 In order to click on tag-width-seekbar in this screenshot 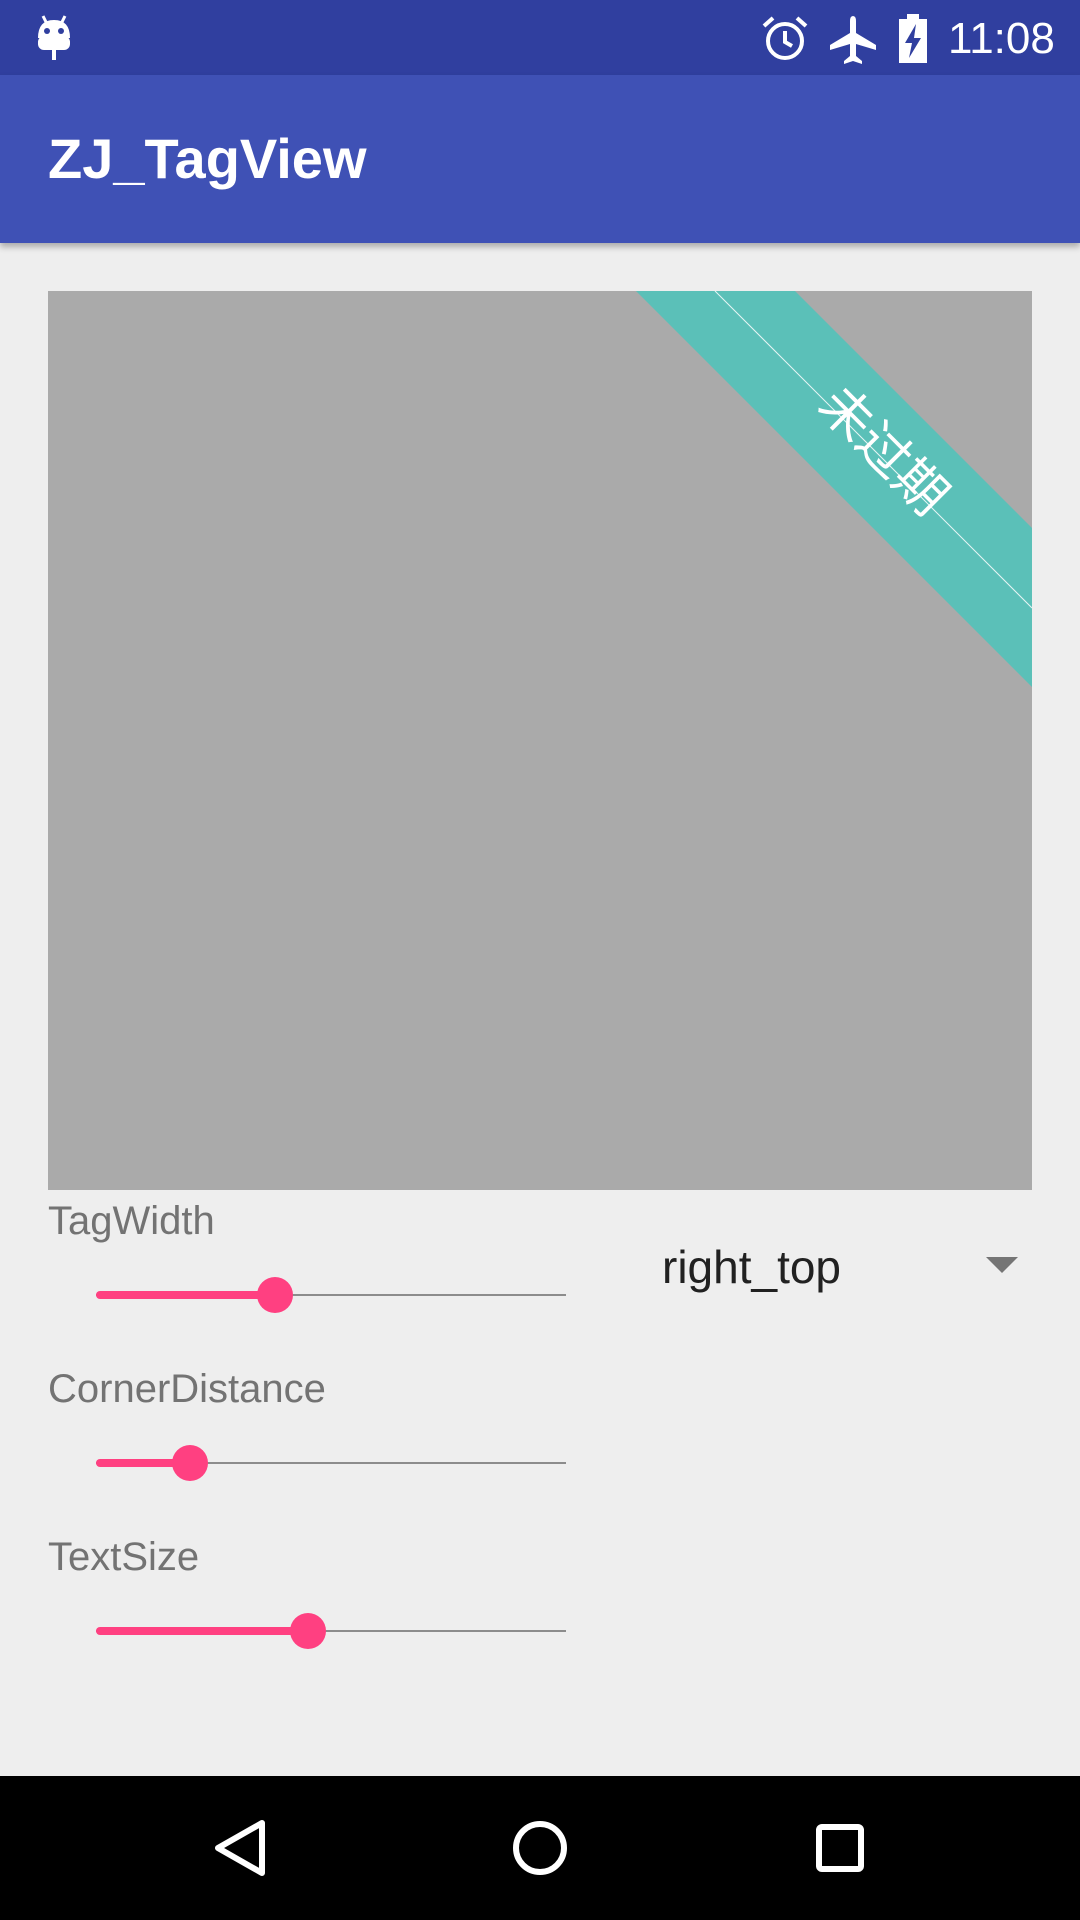, I will do `click(331, 1295)`.